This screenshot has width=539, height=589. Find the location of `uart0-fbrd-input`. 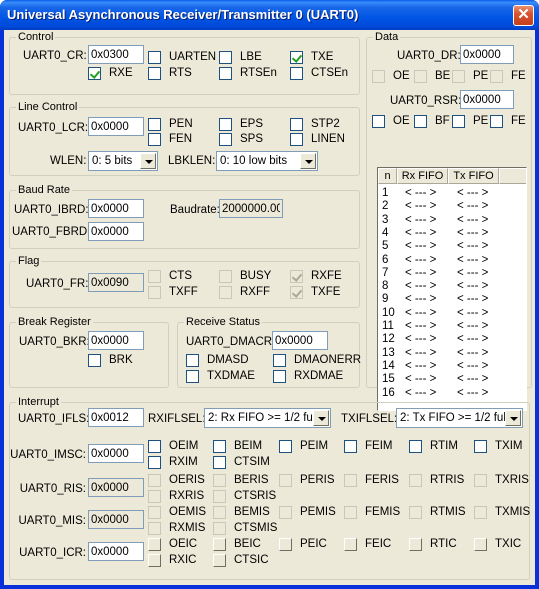

uart0-fbrd-input is located at coordinates (116, 231).